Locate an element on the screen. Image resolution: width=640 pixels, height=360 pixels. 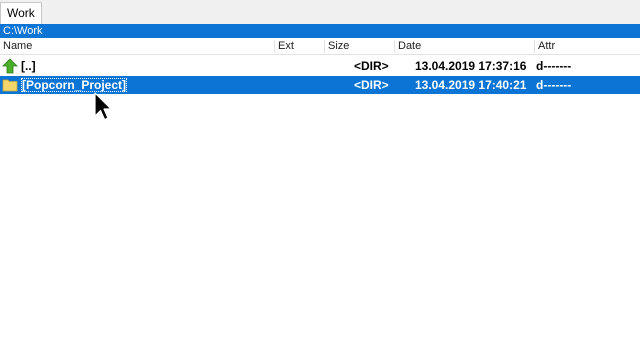
column-header-ext: Ext is located at coordinates (286, 46).